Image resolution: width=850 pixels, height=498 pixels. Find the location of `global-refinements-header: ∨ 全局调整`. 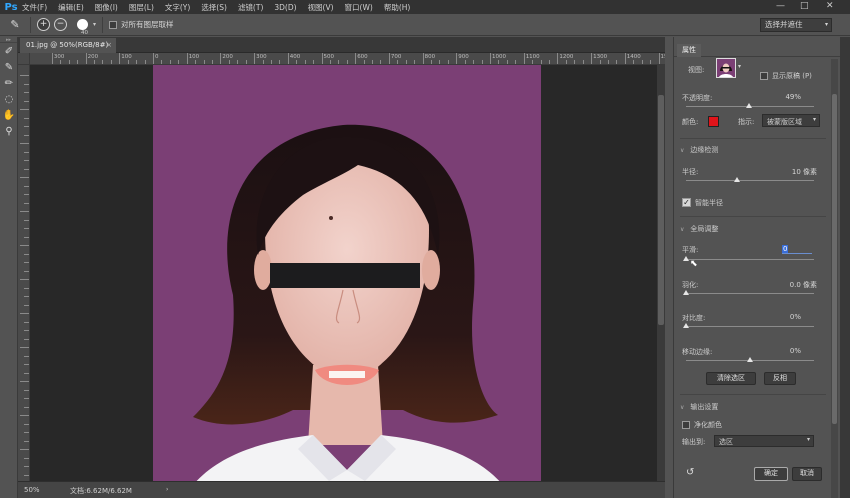

global-refinements-header: ∨ 全局调整 is located at coordinates (699, 229).